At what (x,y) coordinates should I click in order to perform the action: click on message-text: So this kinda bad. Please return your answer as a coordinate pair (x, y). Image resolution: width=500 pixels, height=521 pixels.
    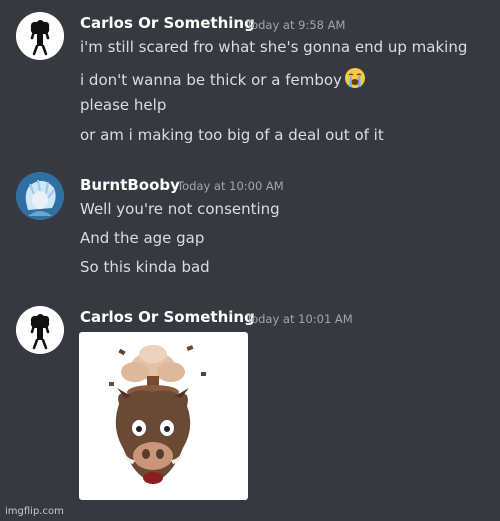
    Looking at the image, I should click on (145, 267).